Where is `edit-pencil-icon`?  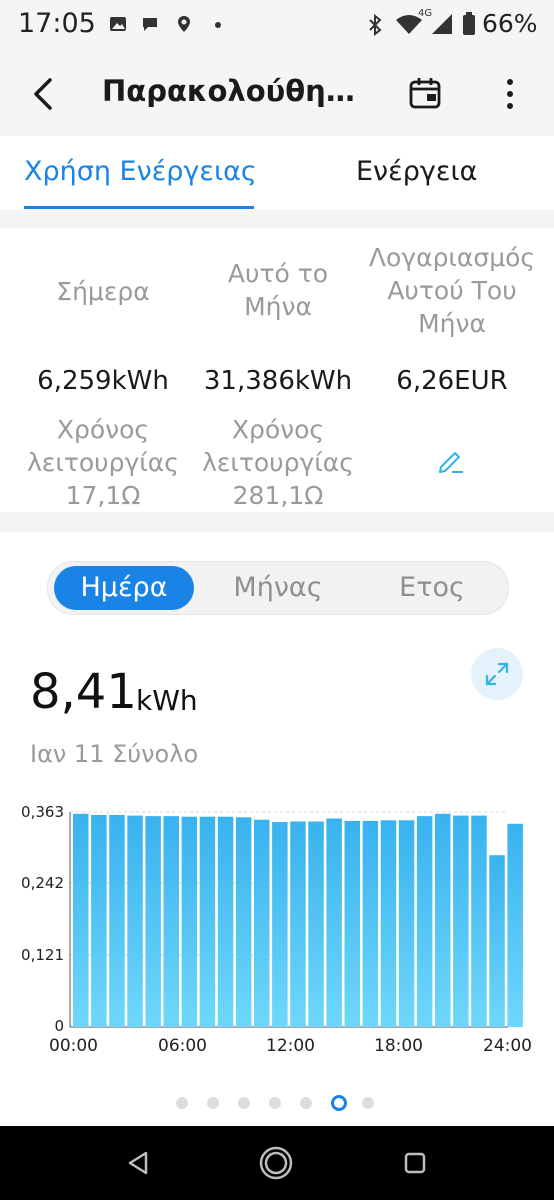
edit-pencil-icon is located at coordinates (451, 461).